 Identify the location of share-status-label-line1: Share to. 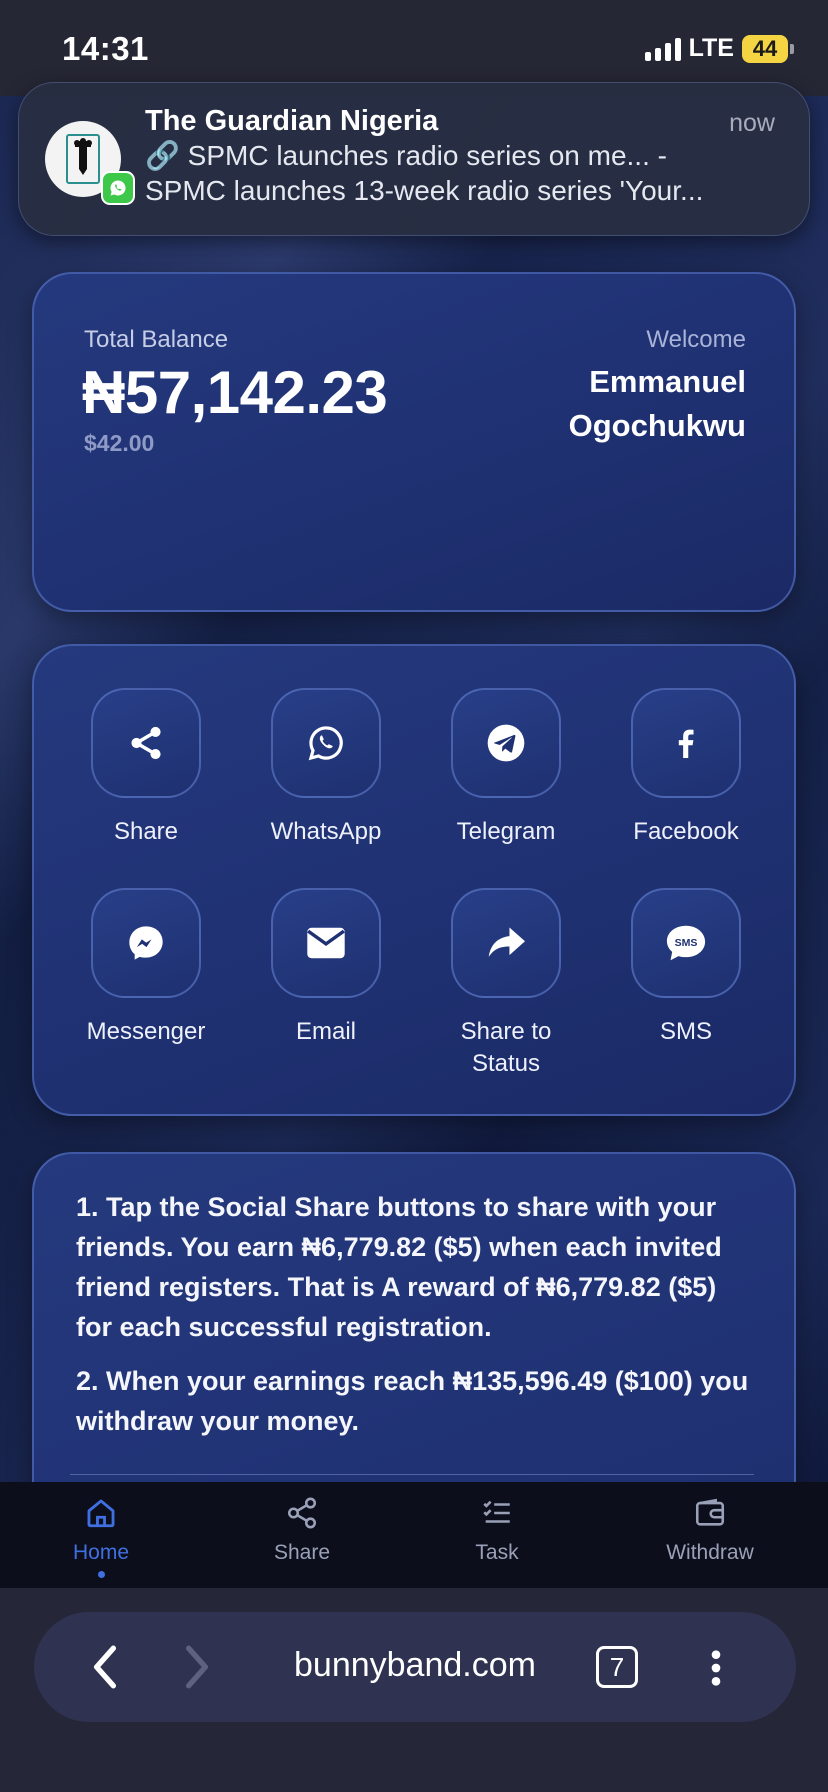
(506, 1031).